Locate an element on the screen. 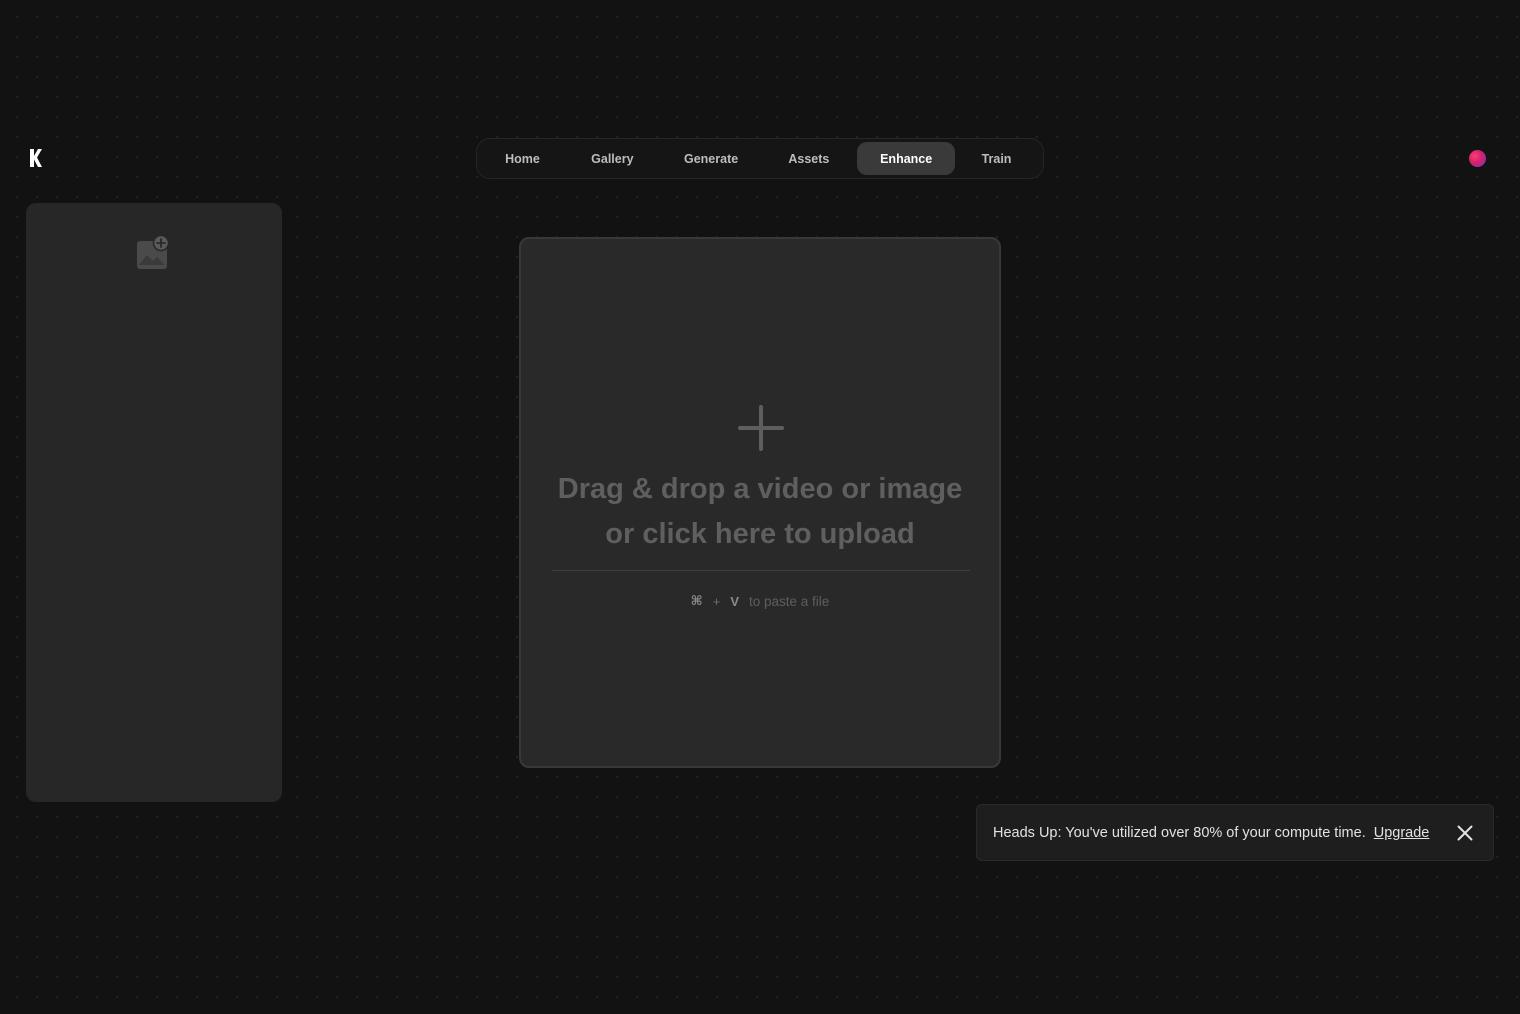 This screenshot has width=1520, height=1014. upload-title-line2: or click here to upload is located at coordinates (760, 534).